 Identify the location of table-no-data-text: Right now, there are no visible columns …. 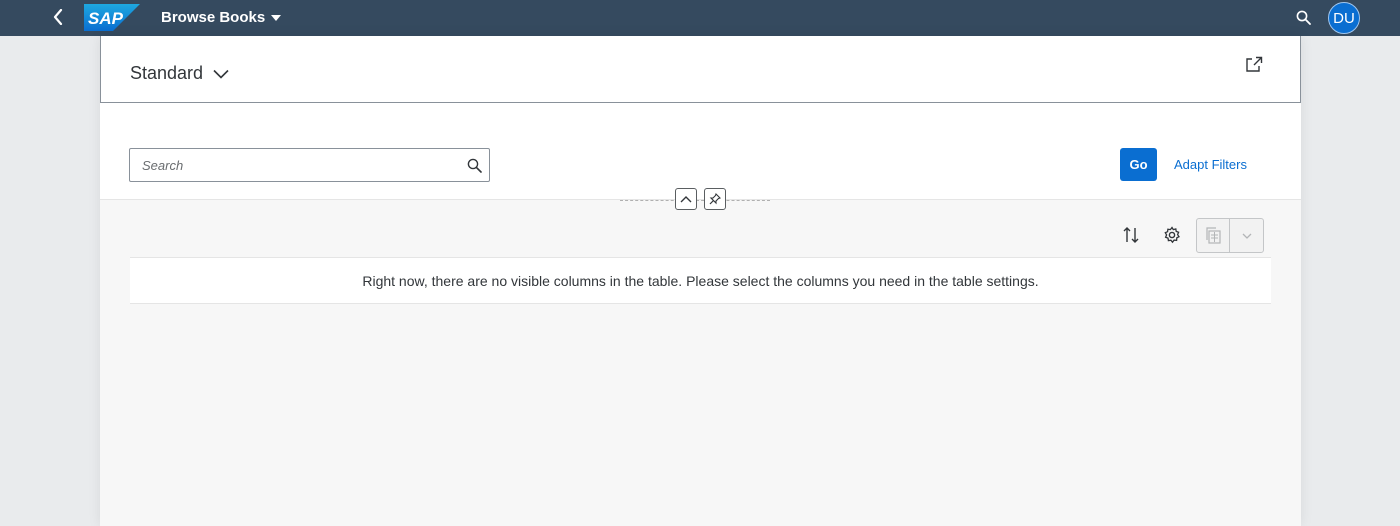
(700, 280).